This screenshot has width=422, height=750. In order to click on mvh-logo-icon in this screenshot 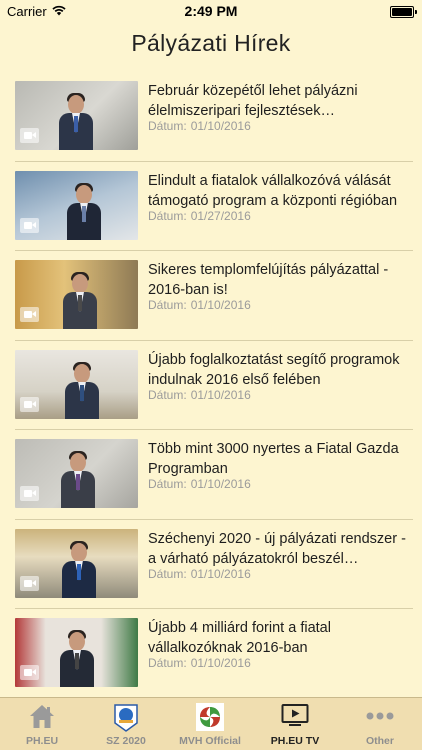, I will do `click(210, 717)`.